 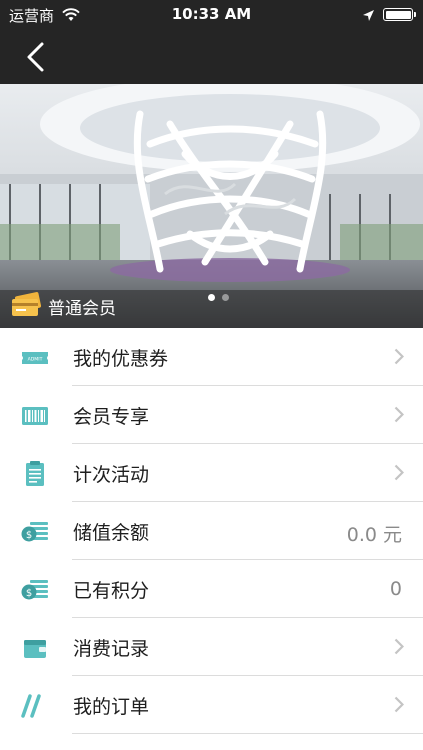 What do you see at coordinates (111, 591) in the screenshot?
I see `menu-item-label: 已有积分` at bounding box center [111, 591].